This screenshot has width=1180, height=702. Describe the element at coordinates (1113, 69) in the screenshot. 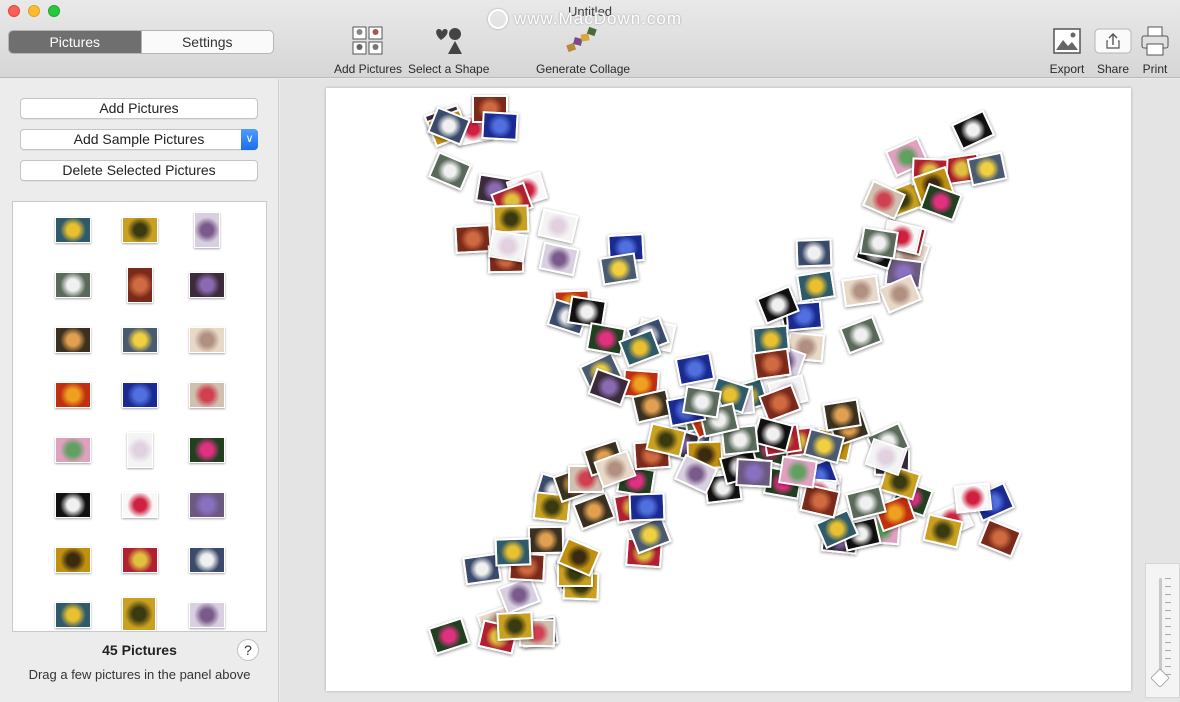

I see `share-tool-label: Share` at that location.